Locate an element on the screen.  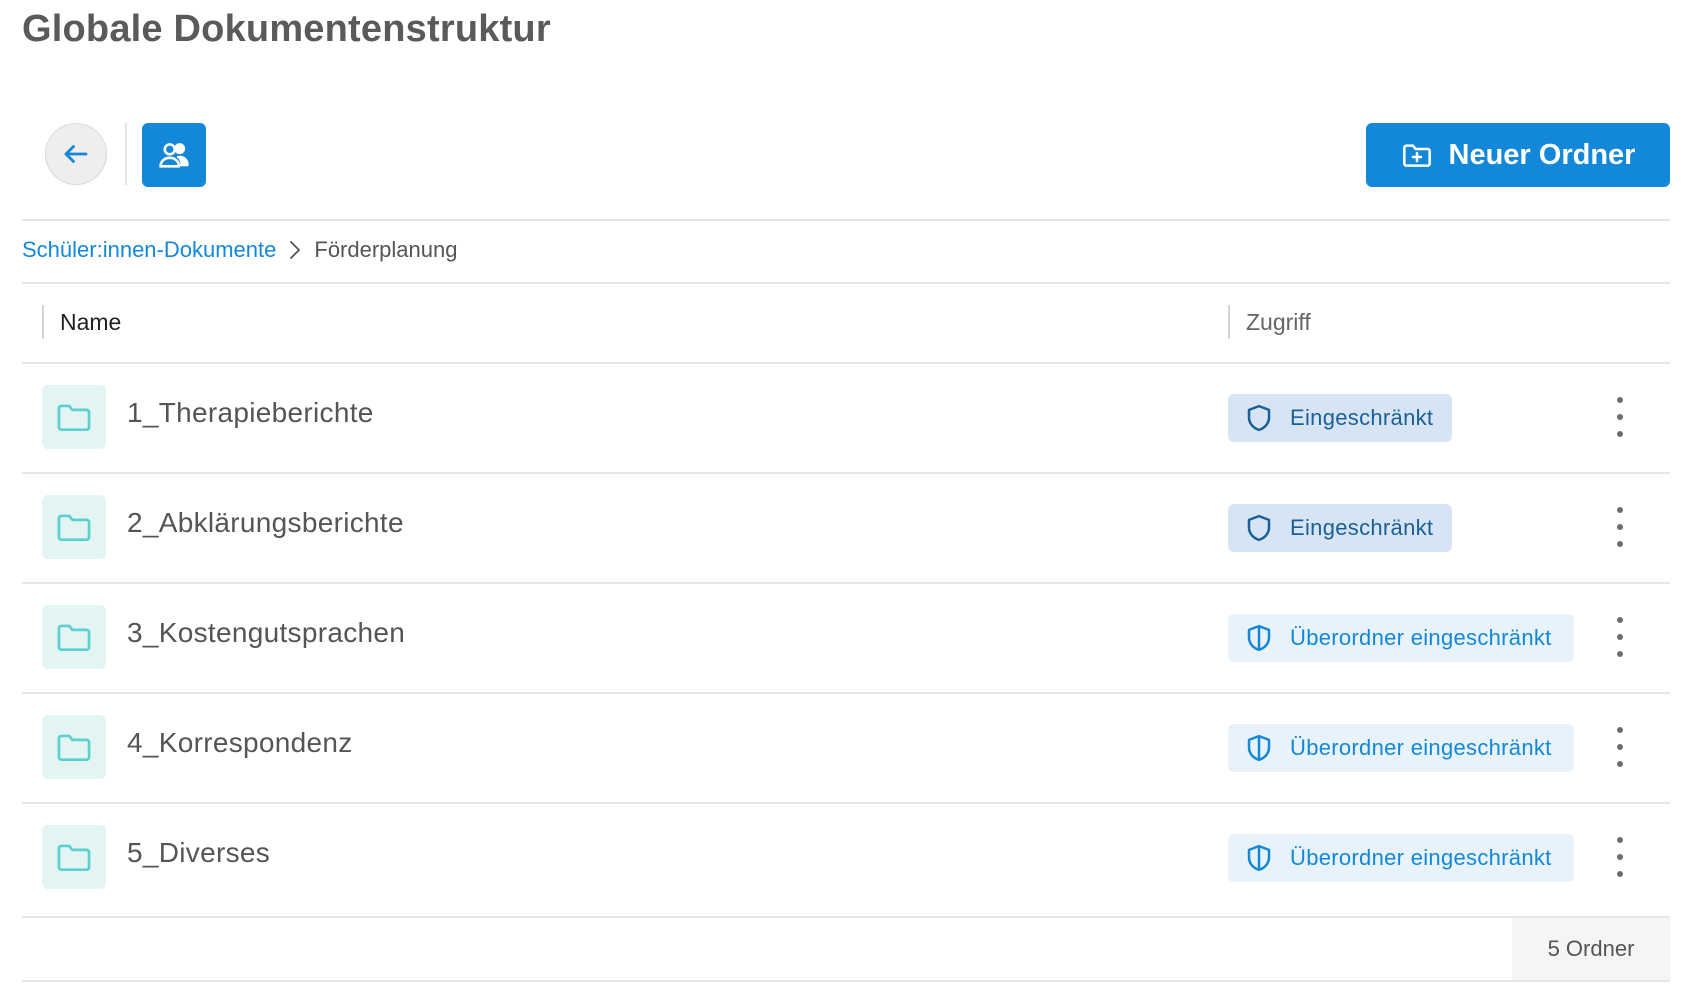
folder-name: 5_Diverses is located at coordinates (198, 853).